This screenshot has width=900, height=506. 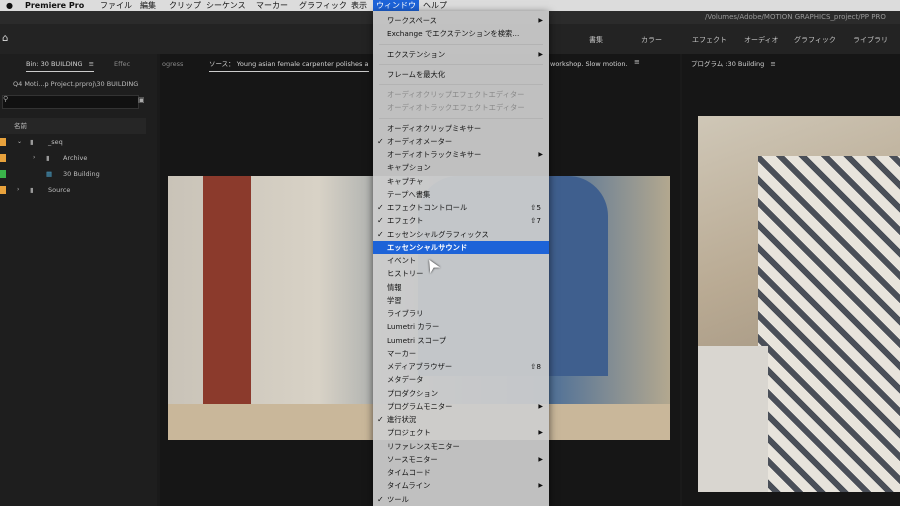 I want to click on menu-item: タイムライン ▶, so click(x=461, y=485).